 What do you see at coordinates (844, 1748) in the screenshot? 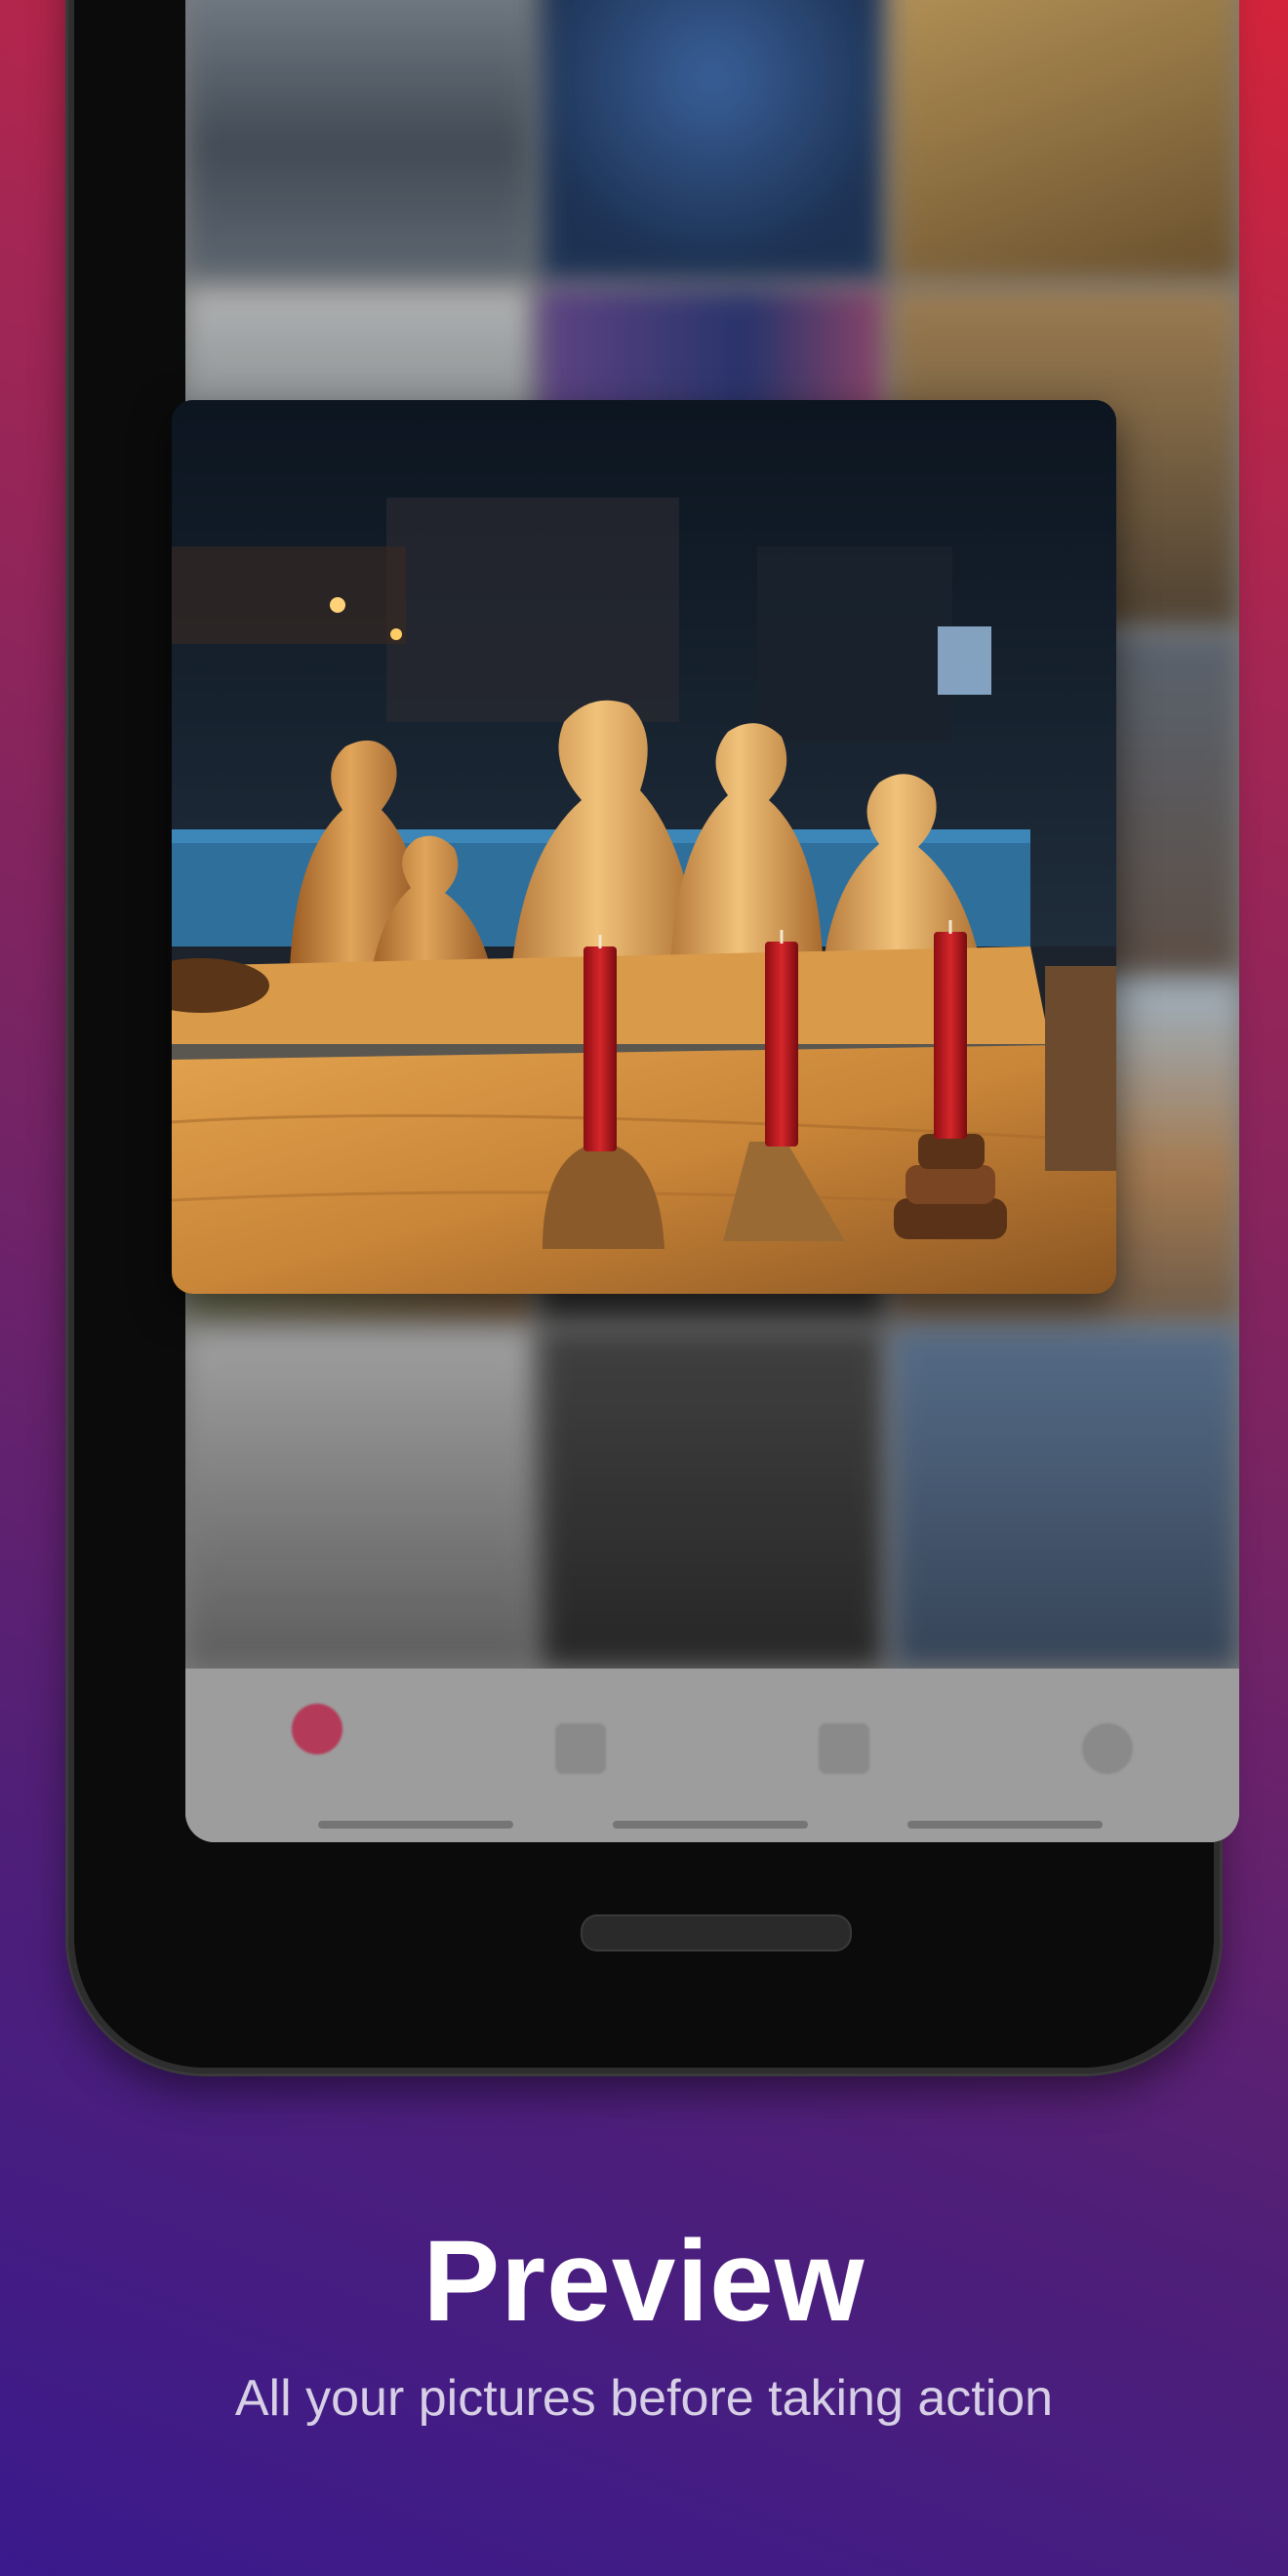
I see `tag-icon` at bounding box center [844, 1748].